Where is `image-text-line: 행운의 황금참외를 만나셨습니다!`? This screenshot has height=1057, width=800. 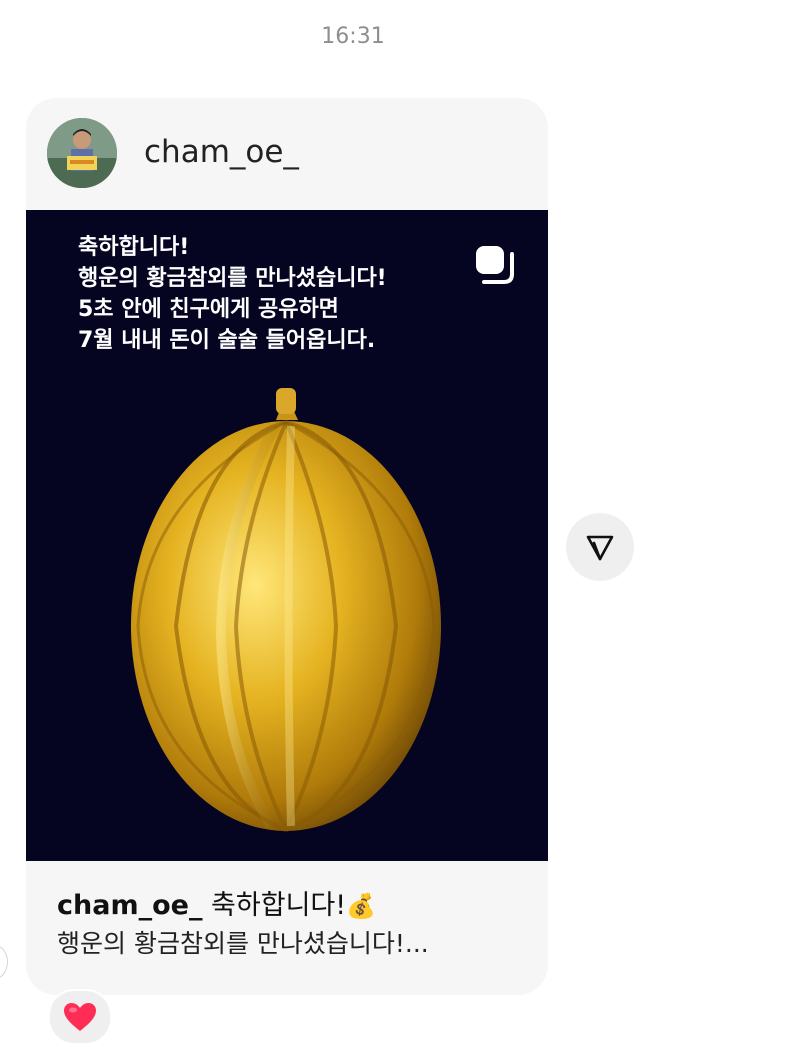
image-text-line: 행운의 황금참외를 만나셨습니다! is located at coordinates (232, 278).